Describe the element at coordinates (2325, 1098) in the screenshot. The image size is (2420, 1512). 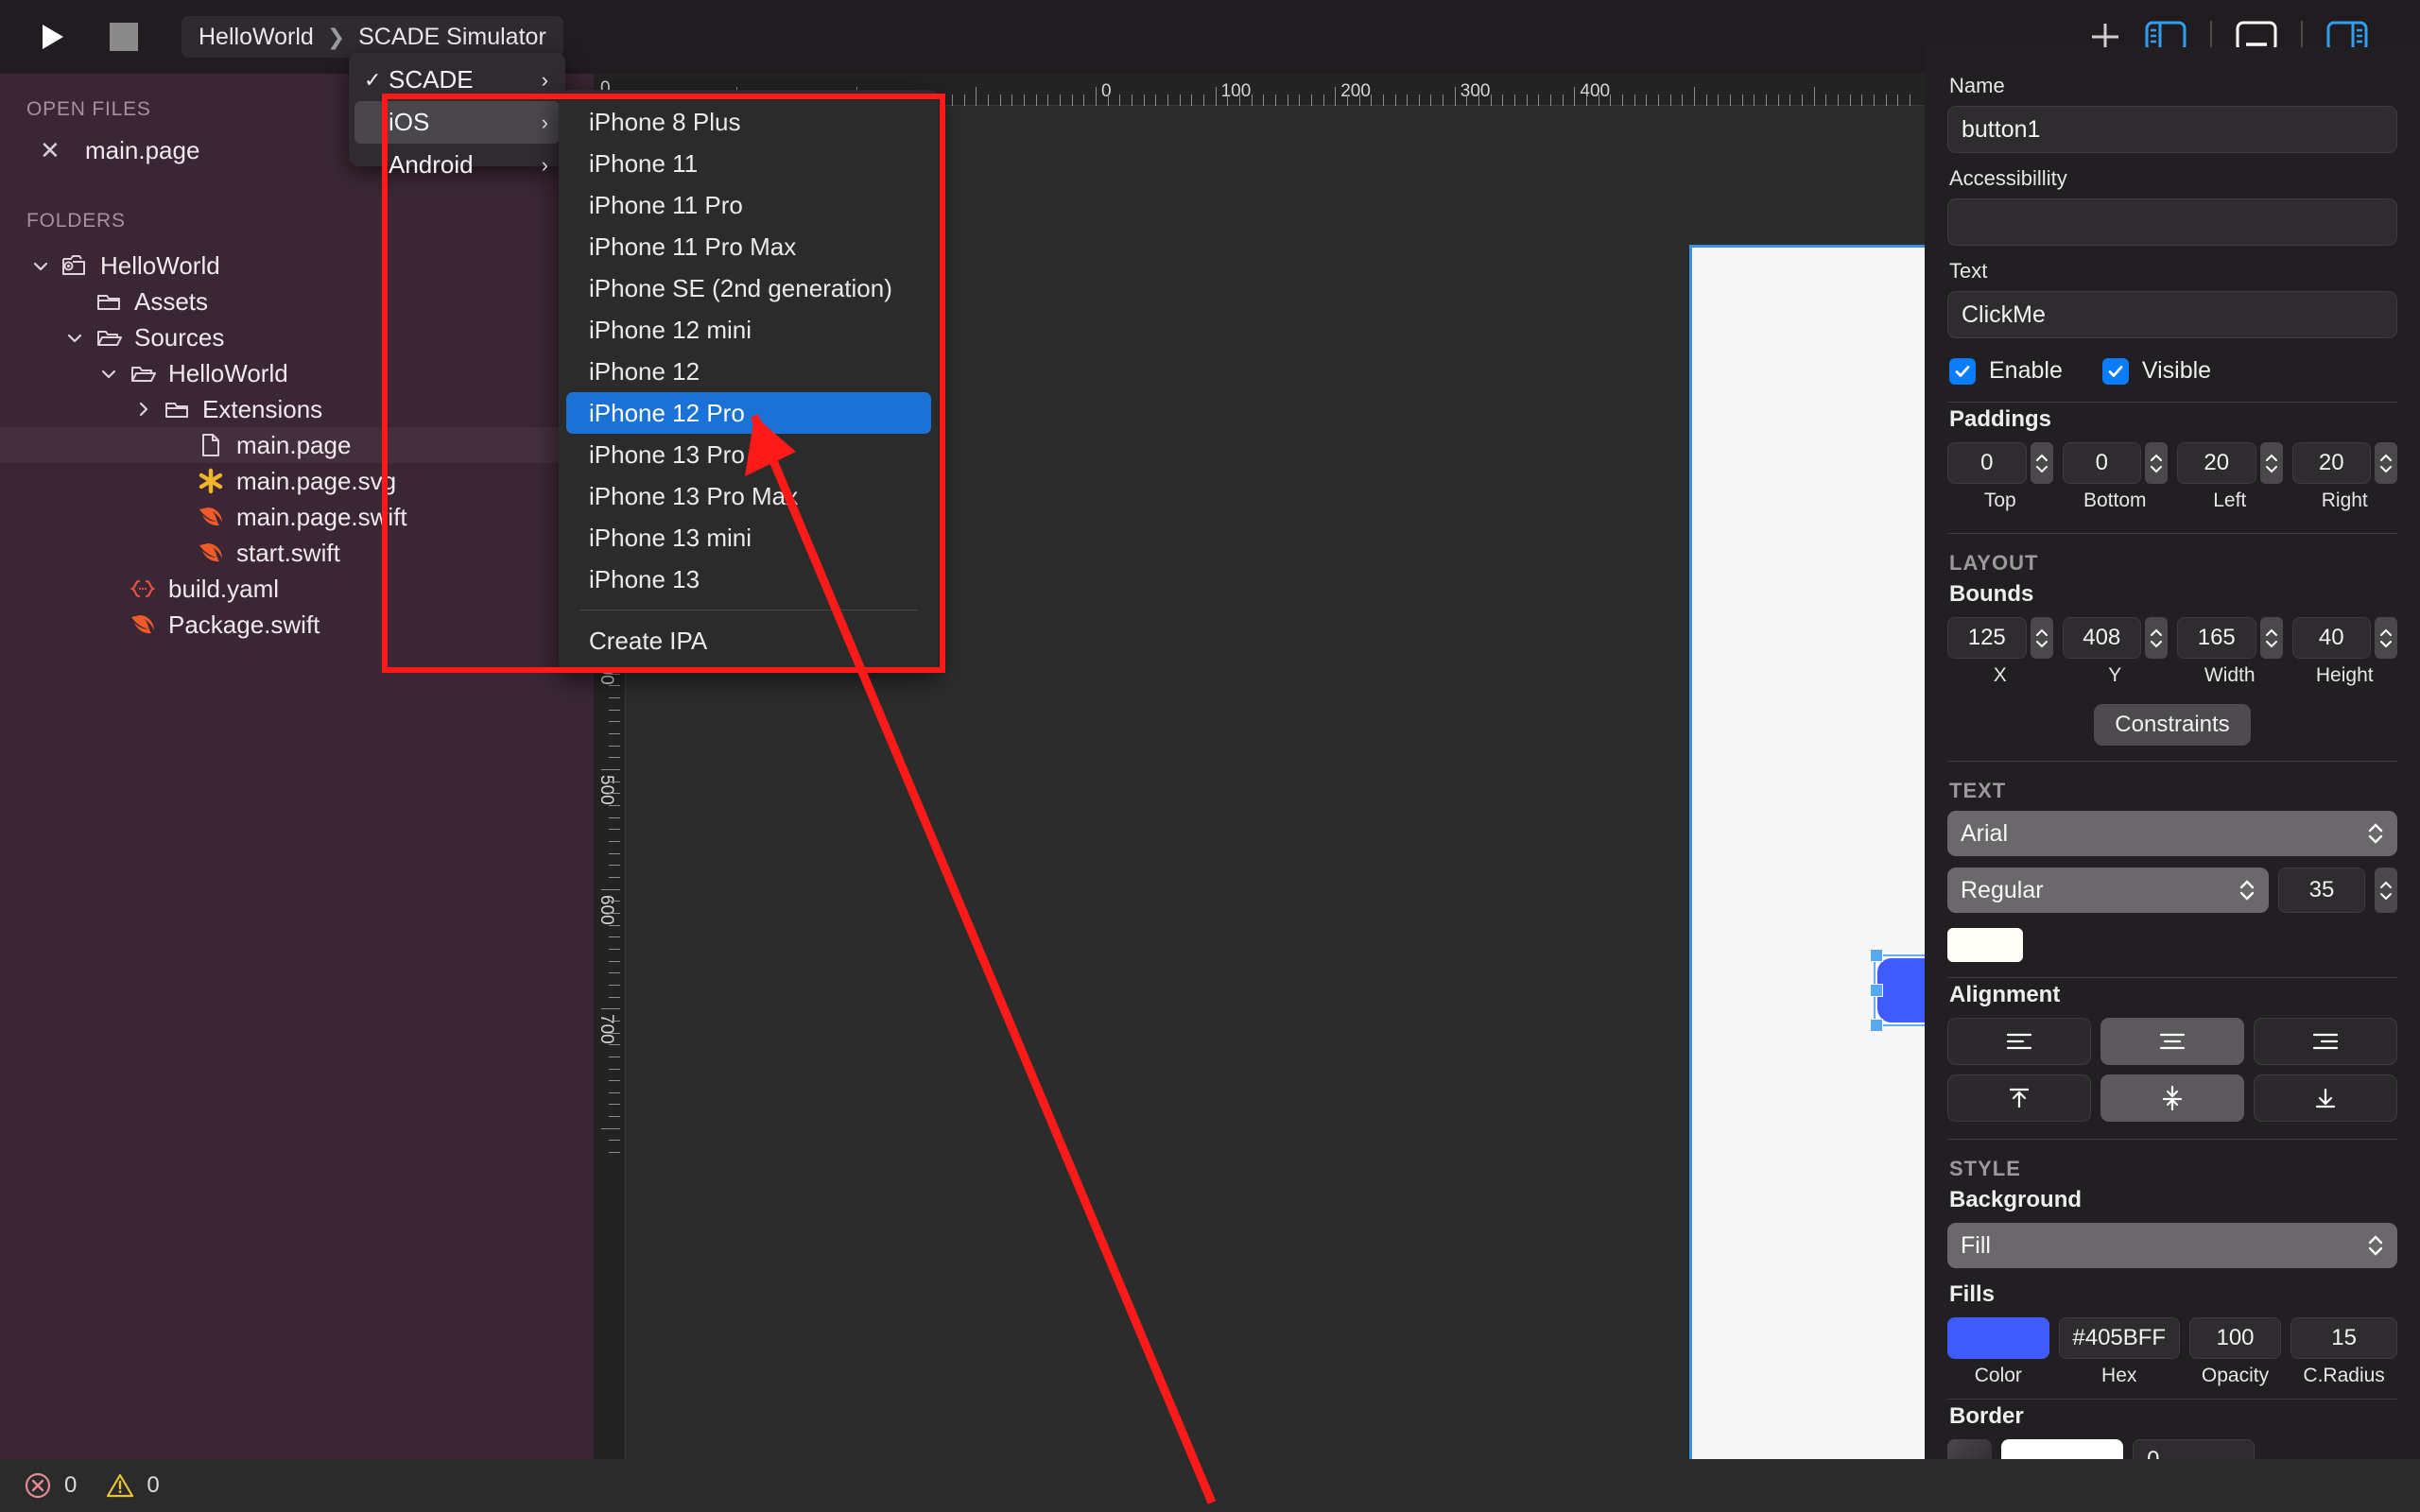
I see `align-bottom-button` at that location.